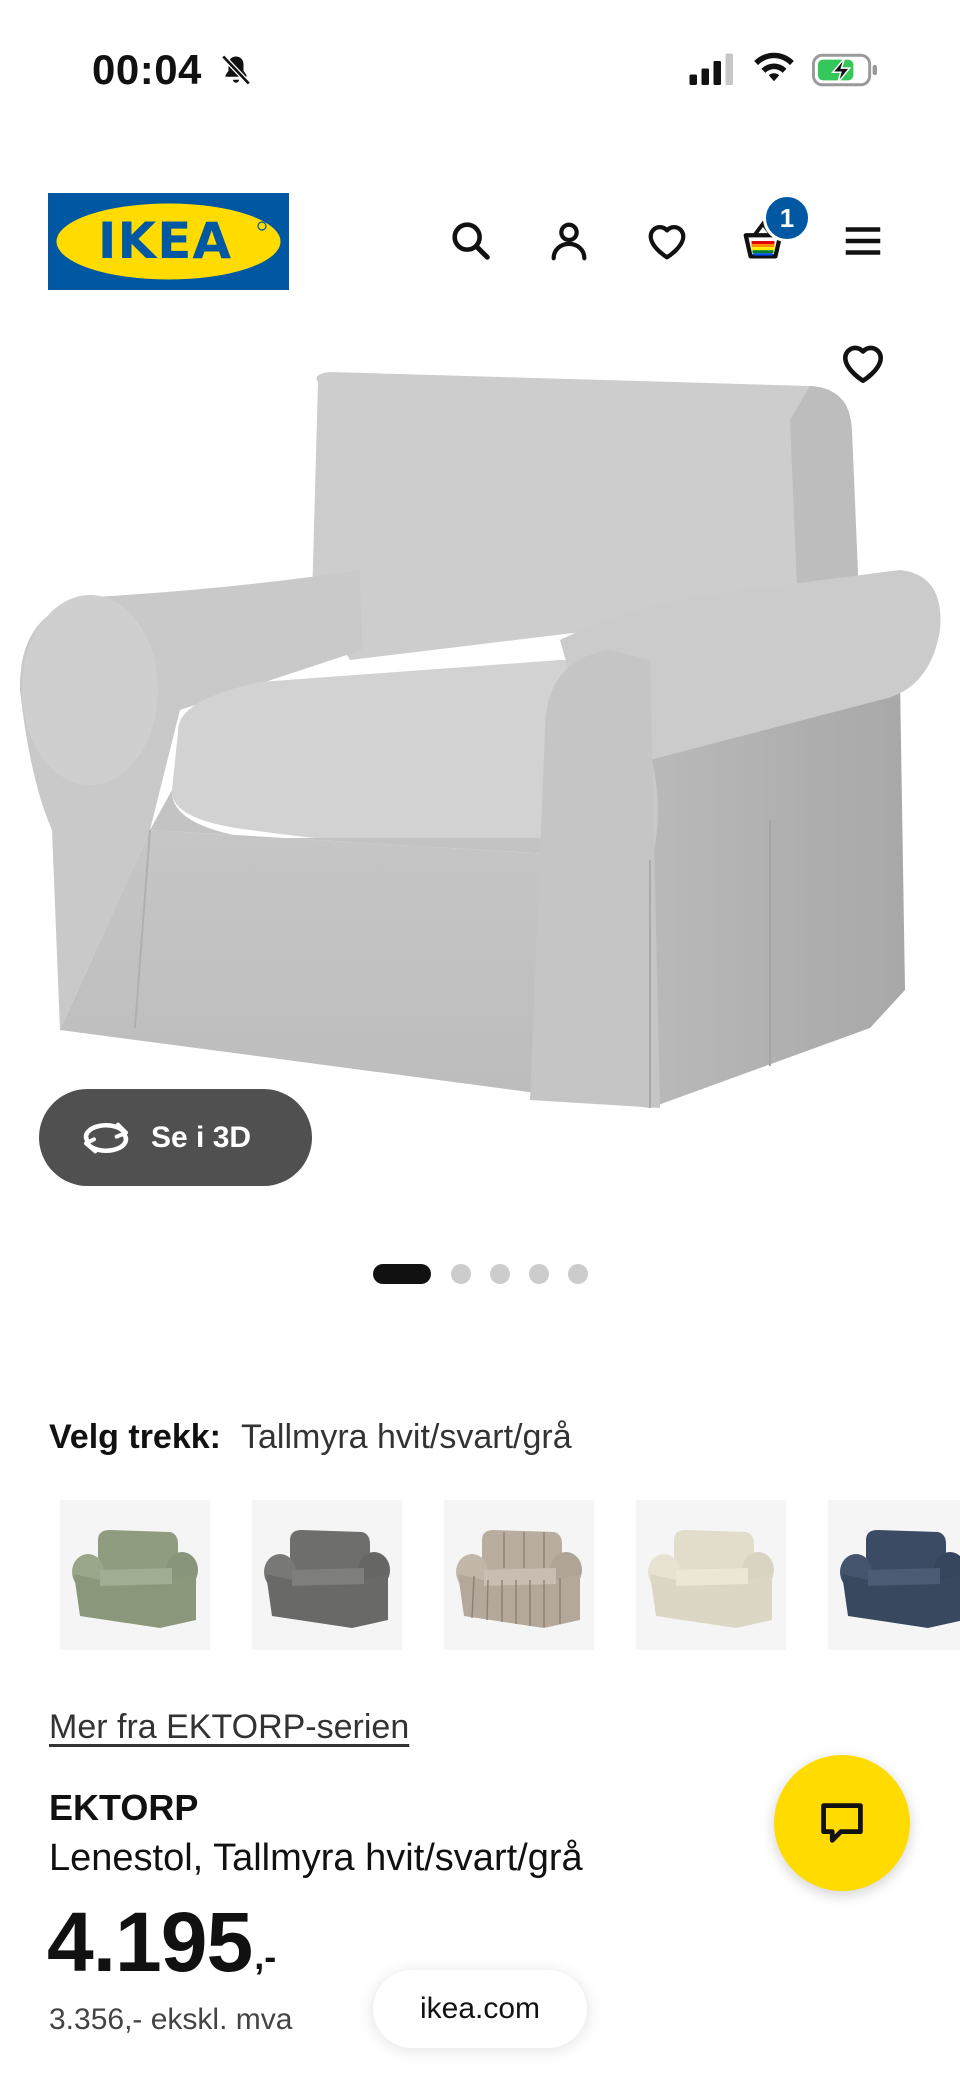 The width and height of the screenshot is (960, 2081). I want to click on search-icon, so click(471, 241).